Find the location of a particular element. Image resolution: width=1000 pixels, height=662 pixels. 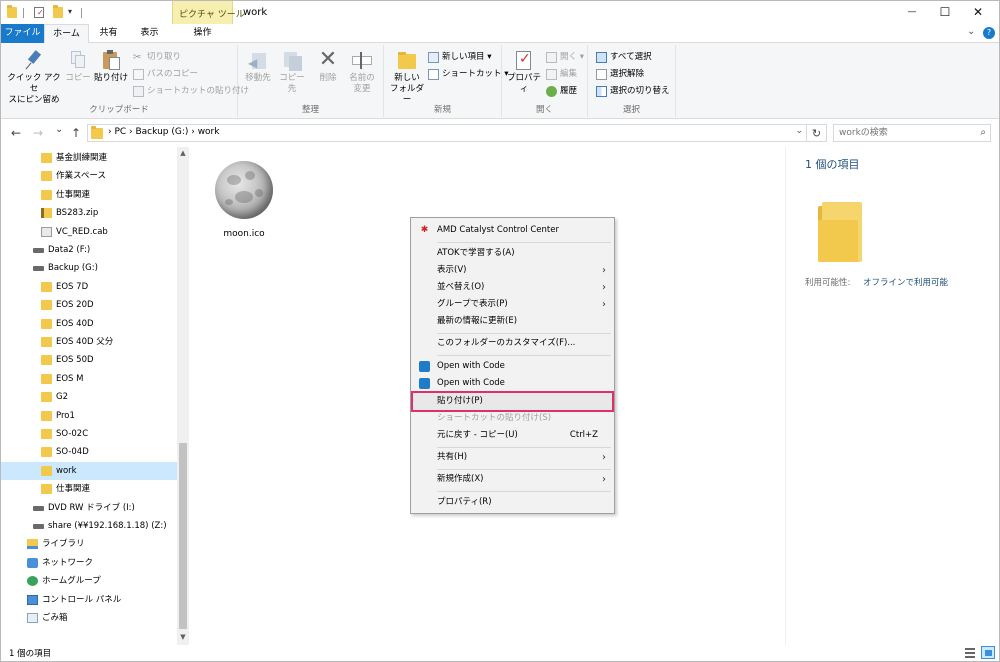

copy-to-button: コピー先 is located at coordinates (292, 71).